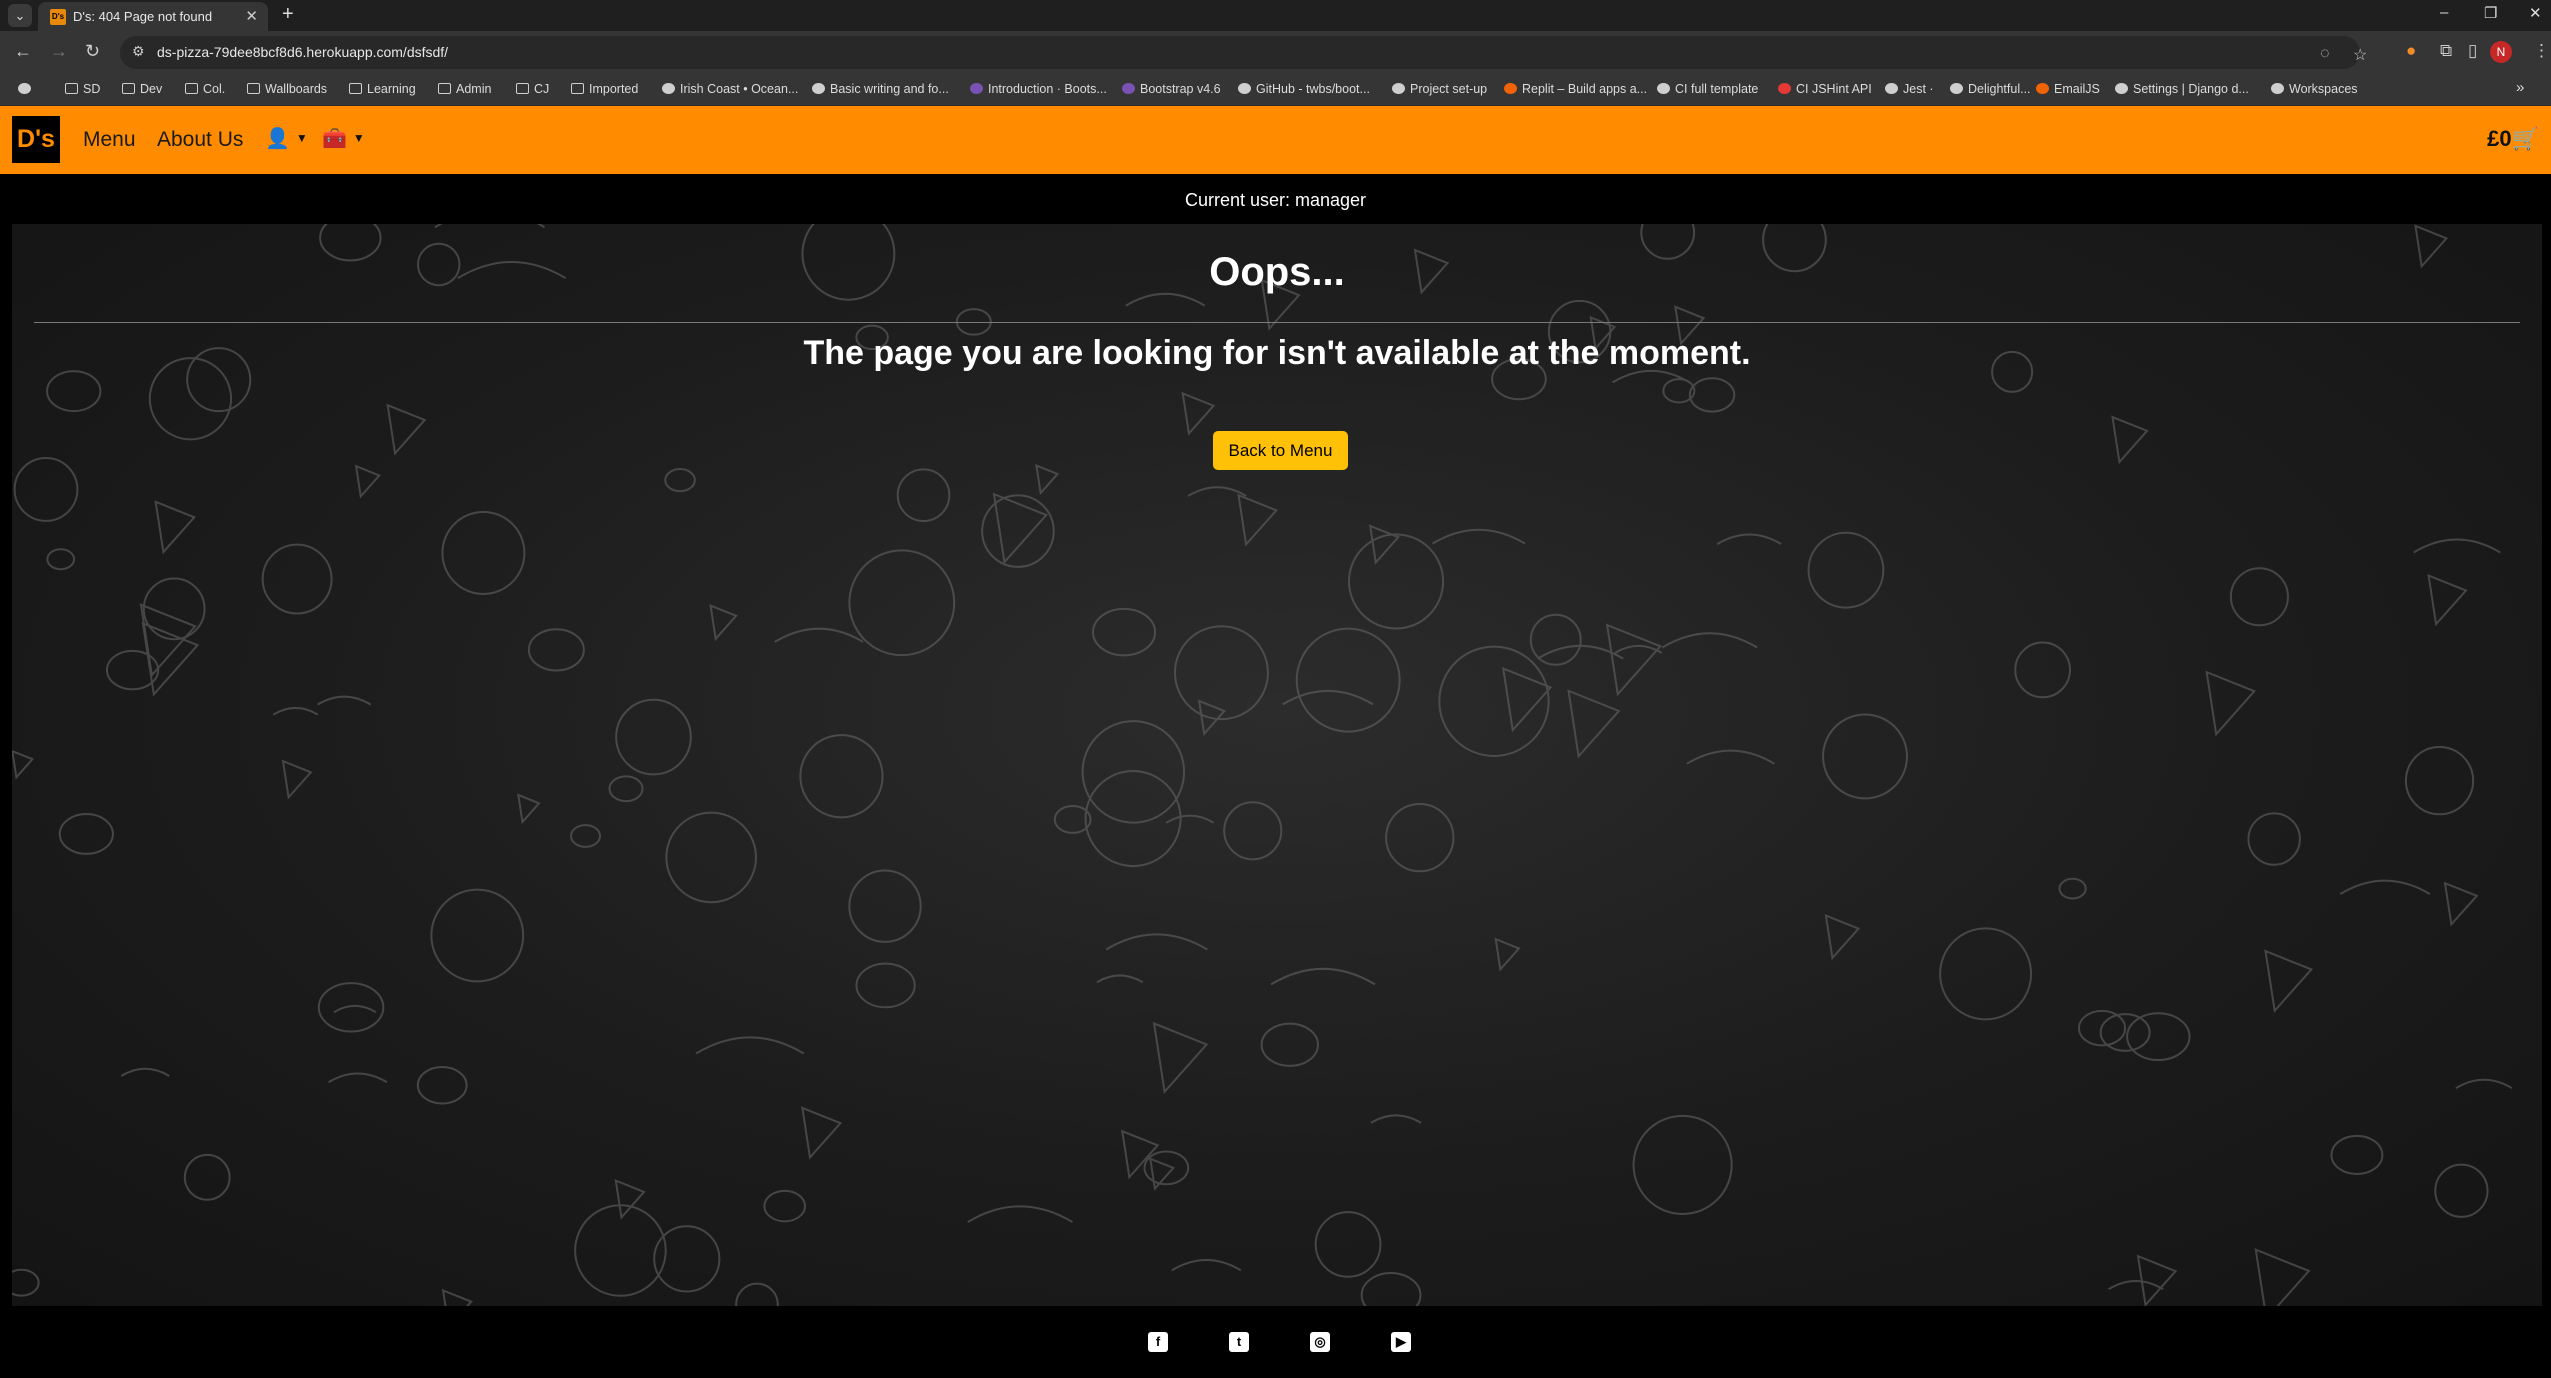 The height and width of the screenshot is (1378, 2551). Describe the element at coordinates (1707, 89) in the screenshot. I see `bookmark-item: CI full template` at that location.